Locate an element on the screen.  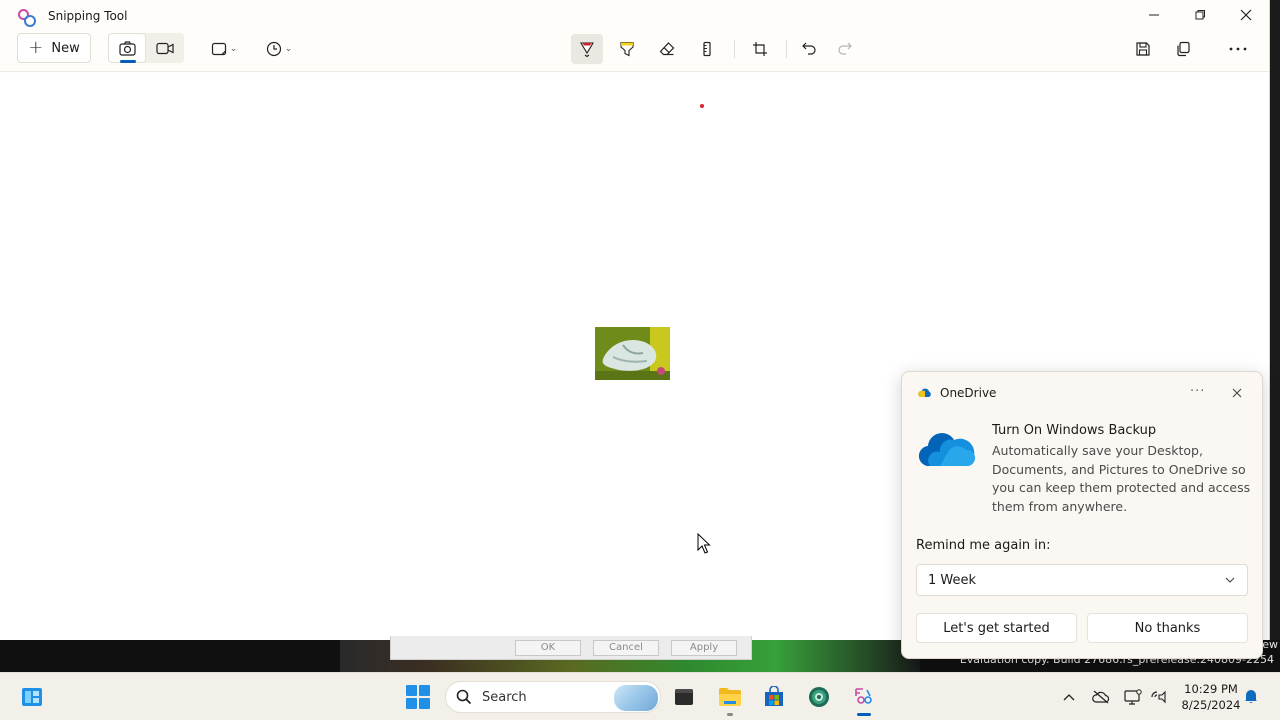
chevron-down-icon is located at coordinates (1230, 580).